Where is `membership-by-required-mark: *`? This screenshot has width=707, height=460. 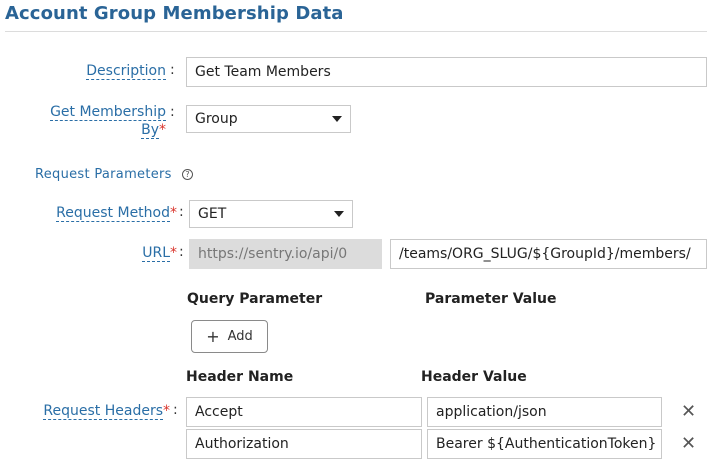 membership-by-required-mark: * is located at coordinates (162, 130).